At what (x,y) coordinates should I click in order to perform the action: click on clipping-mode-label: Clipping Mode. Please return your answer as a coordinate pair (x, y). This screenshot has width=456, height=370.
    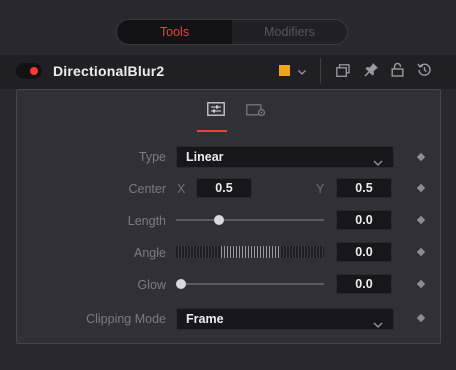
    Looking at the image, I should click on (126, 319).